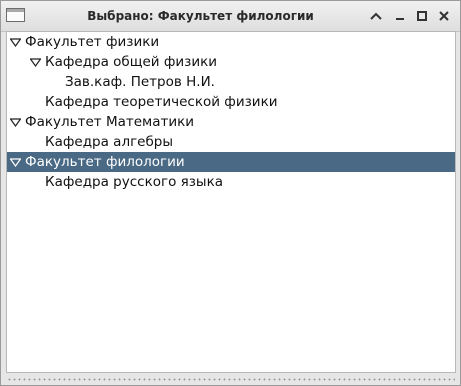 This screenshot has width=461, height=386. Describe the element at coordinates (231, 42) in the screenshot. I see `tree-row-faculty-physics: Факультет физики` at that location.